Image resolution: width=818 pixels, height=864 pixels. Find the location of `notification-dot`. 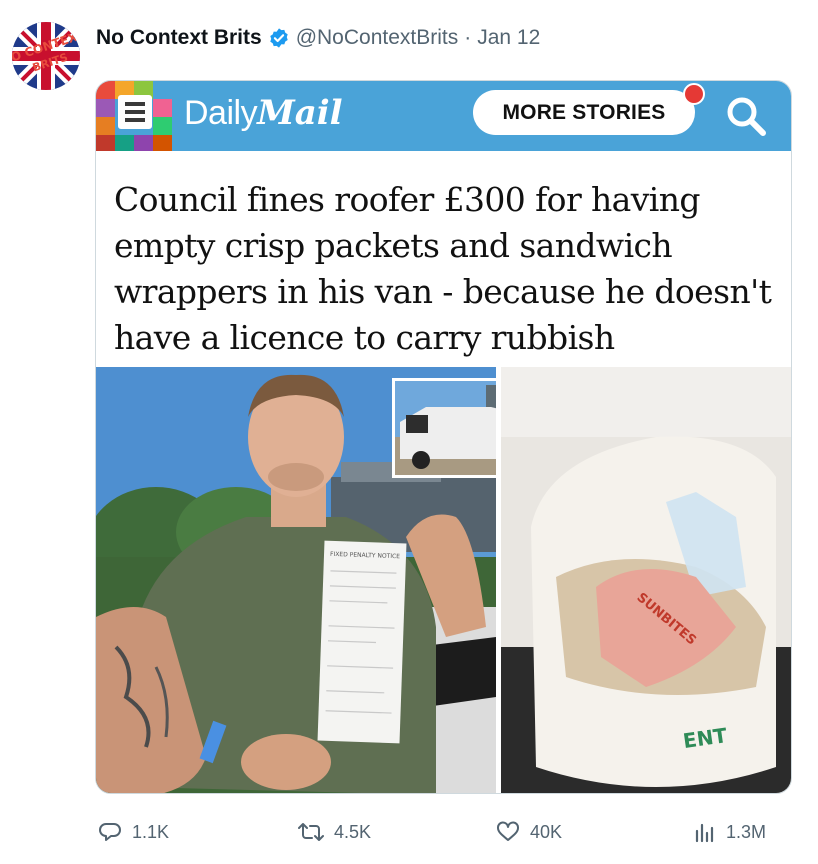

notification-dot is located at coordinates (694, 94).